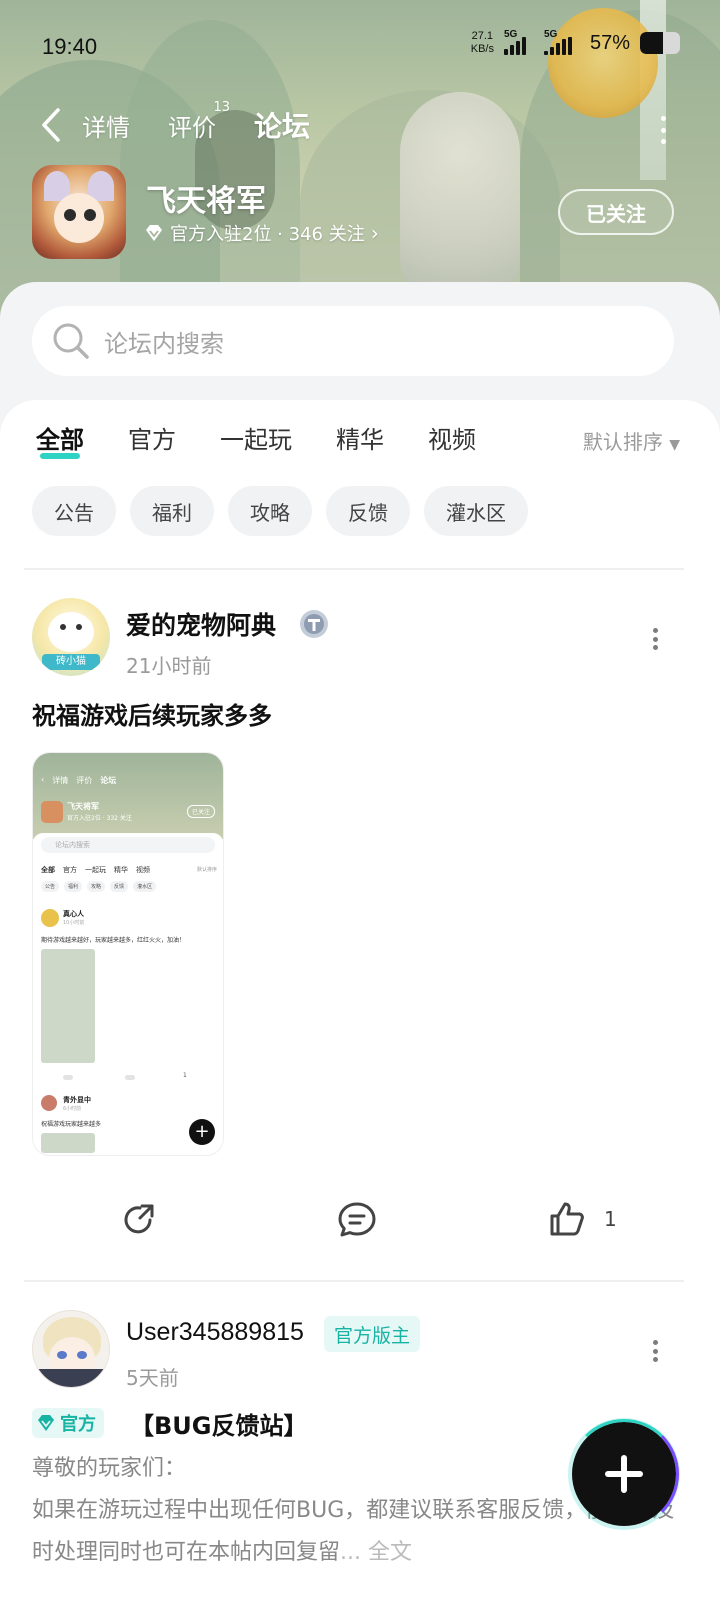 This screenshot has height=1600, width=720. What do you see at coordinates (83, 806) in the screenshot?
I see `thumb-title: 飞天将军` at bounding box center [83, 806].